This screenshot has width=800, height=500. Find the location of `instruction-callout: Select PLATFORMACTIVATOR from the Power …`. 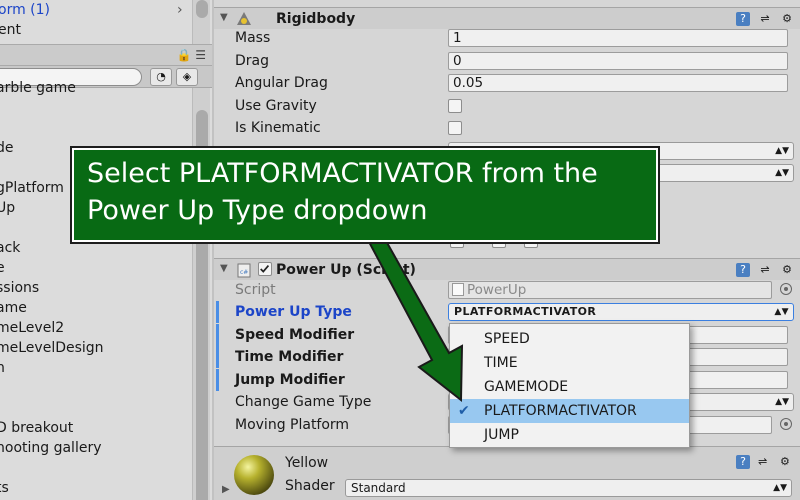

instruction-callout: Select PLATFORMACTIVATOR from the Power … is located at coordinates (365, 195).